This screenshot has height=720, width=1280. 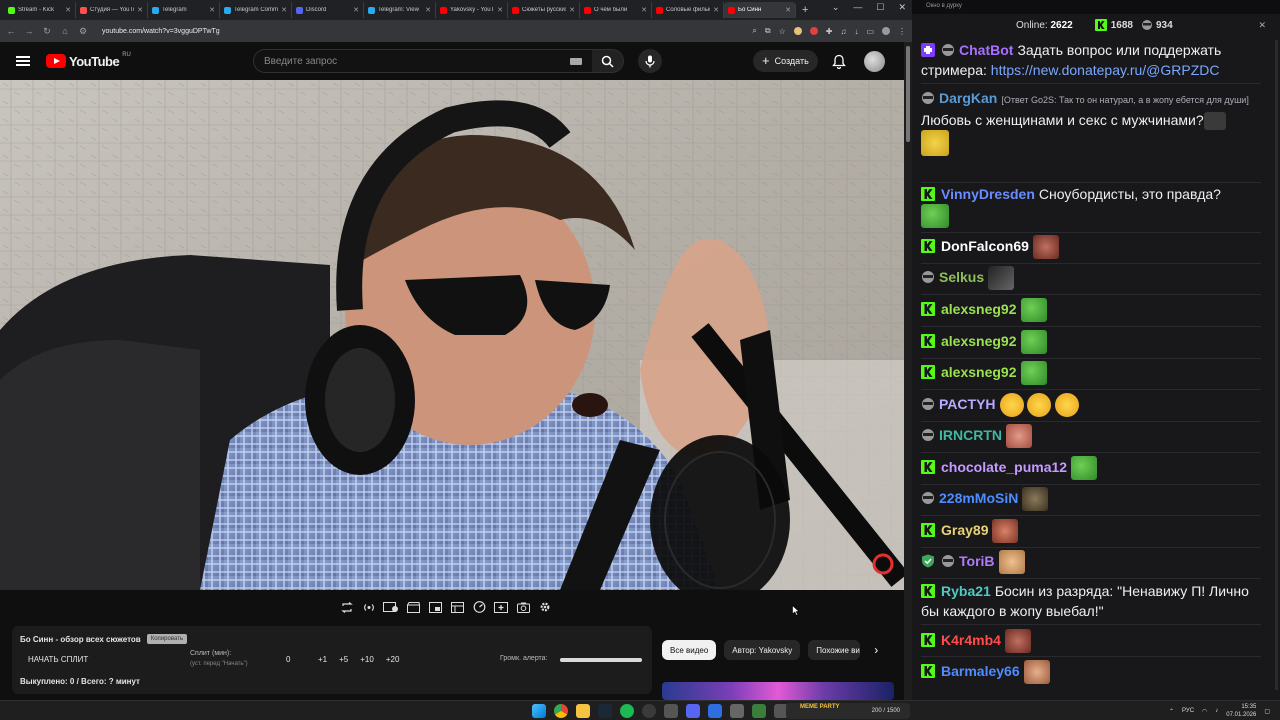 I want to click on add-clip-icon, so click(x=501, y=607).